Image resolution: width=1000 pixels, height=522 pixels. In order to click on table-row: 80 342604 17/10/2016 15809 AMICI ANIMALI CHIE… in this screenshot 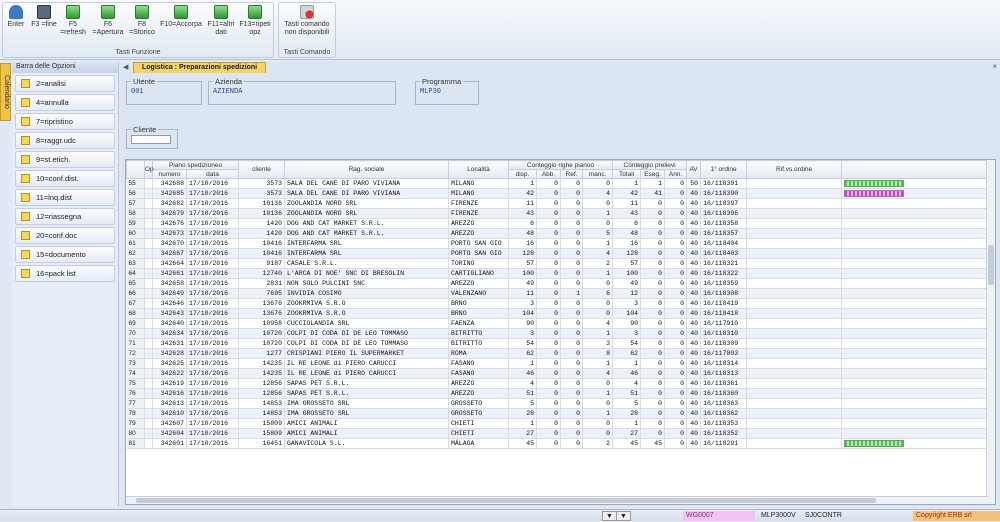, I will do `click(560, 433)`.